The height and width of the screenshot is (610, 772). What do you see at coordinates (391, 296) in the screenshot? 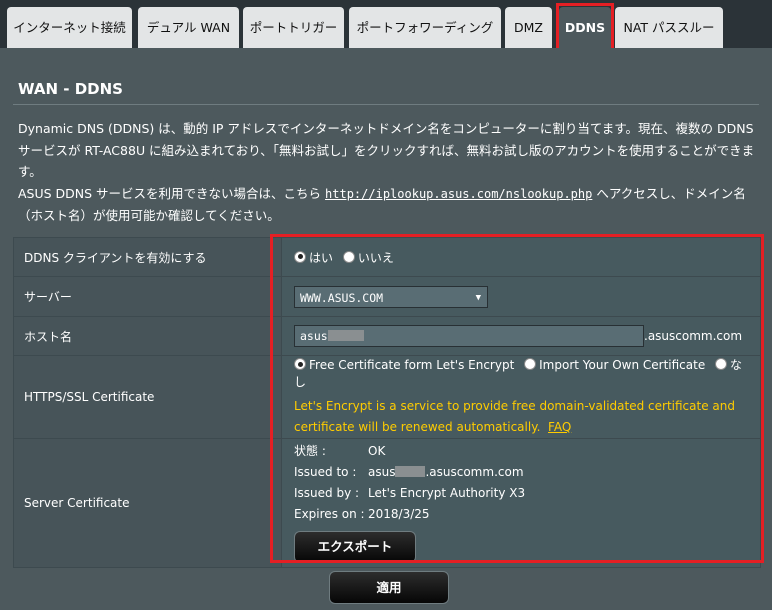
I see `server-select: WWW.ASUS.COM ▼` at bounding box center [391, 296].